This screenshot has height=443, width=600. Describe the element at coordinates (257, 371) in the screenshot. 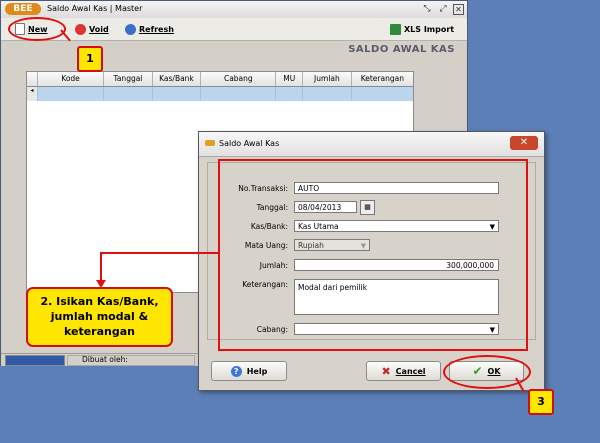

I see `help-label: Help` at that location.